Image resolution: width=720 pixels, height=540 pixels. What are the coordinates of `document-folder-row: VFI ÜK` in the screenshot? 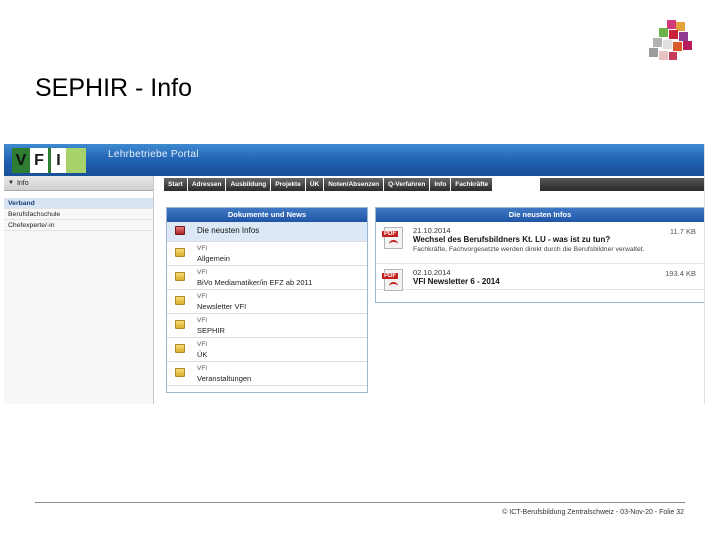 It's located at (267, 350).